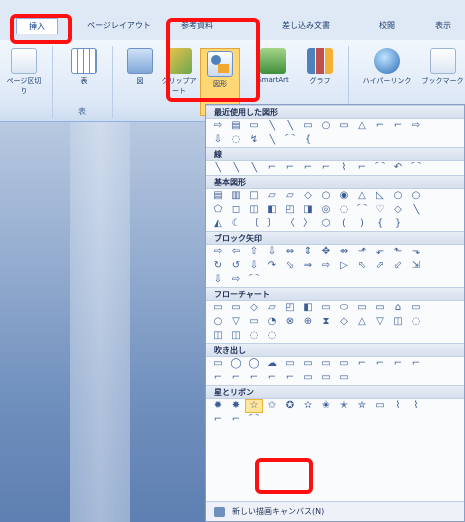  What do you see at coordinates (362, 406) in the screenshot?
I see `shape-item: ✮` at bounding box center [362, 406].